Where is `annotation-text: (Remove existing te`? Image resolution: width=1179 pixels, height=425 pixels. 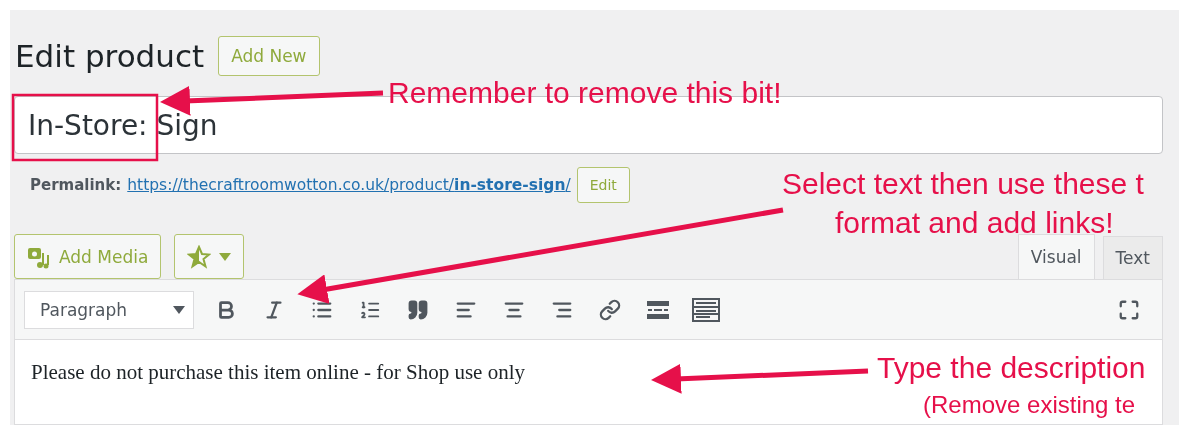
annotation-text: (Remove existing te is located at coordinates (1029, 405).